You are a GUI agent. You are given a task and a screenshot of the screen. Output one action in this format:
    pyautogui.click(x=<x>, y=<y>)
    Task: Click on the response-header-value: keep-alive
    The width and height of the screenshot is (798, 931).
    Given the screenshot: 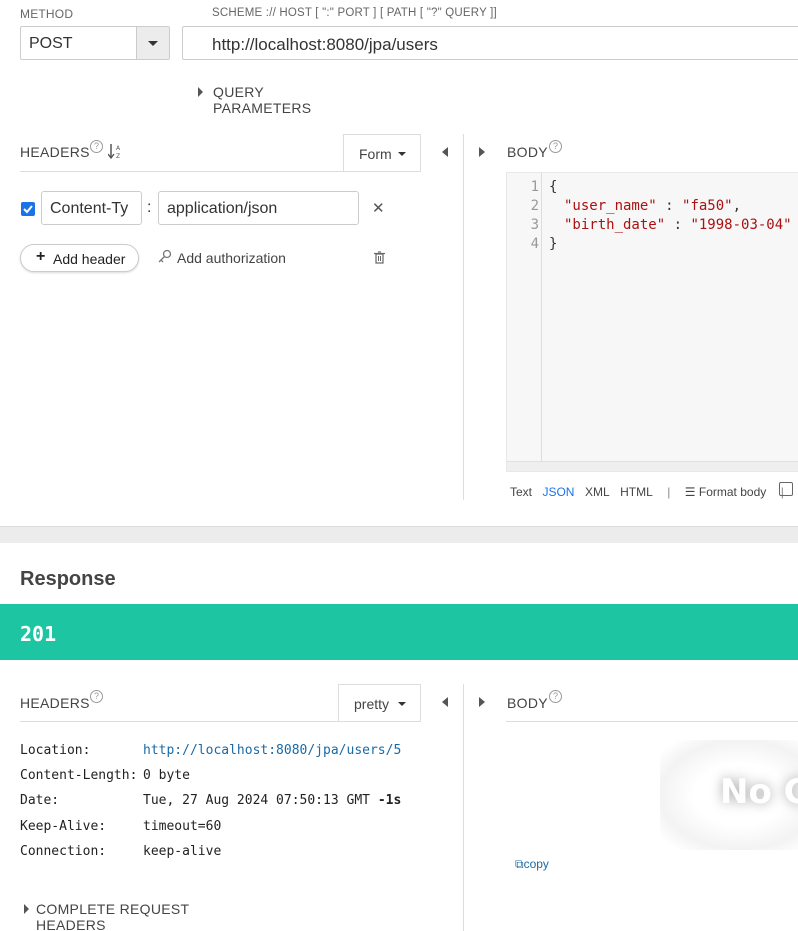 What is the action you would take?
    pyautogui.click(x=182, y=851)
    